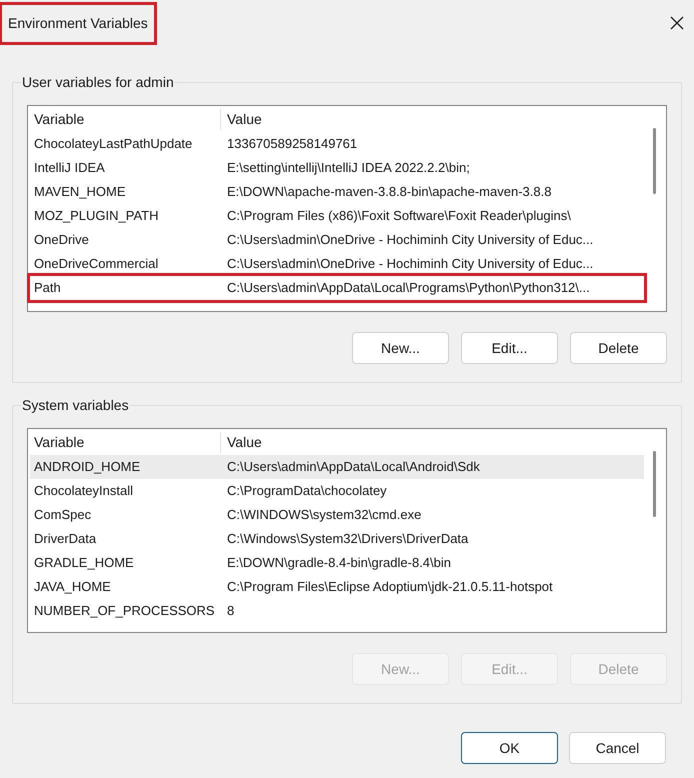 This screenshot has height=778, width=694. What do you see at coordinates (337, 611) in the screenshot?
I see `list-row: NUMBER_OF_PROCESSORS 8` at bounding box center [337, 611].